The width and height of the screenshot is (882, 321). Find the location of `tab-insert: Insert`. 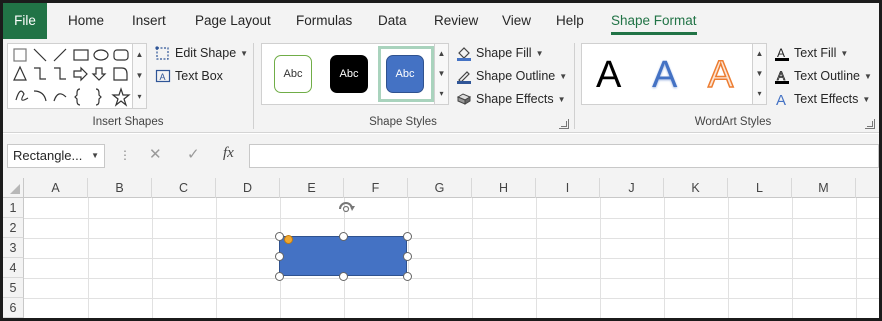

tab-insert: Insert is located at coordinates (149, 21).